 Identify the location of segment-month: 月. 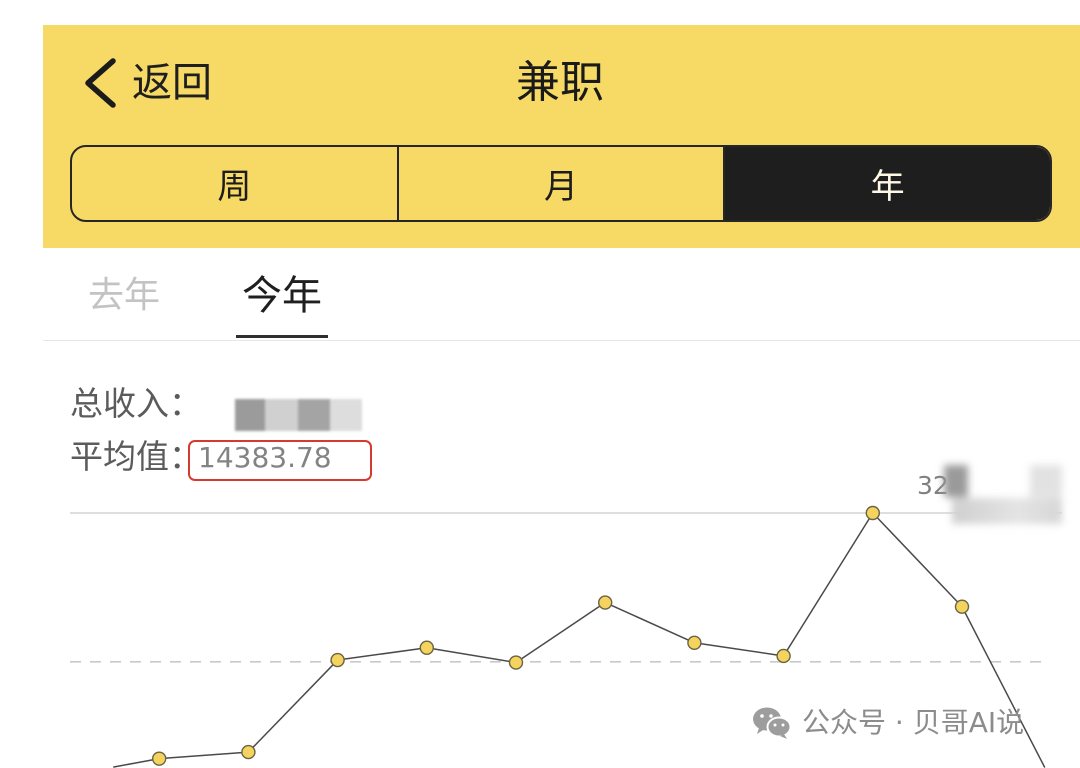
(562, 183).